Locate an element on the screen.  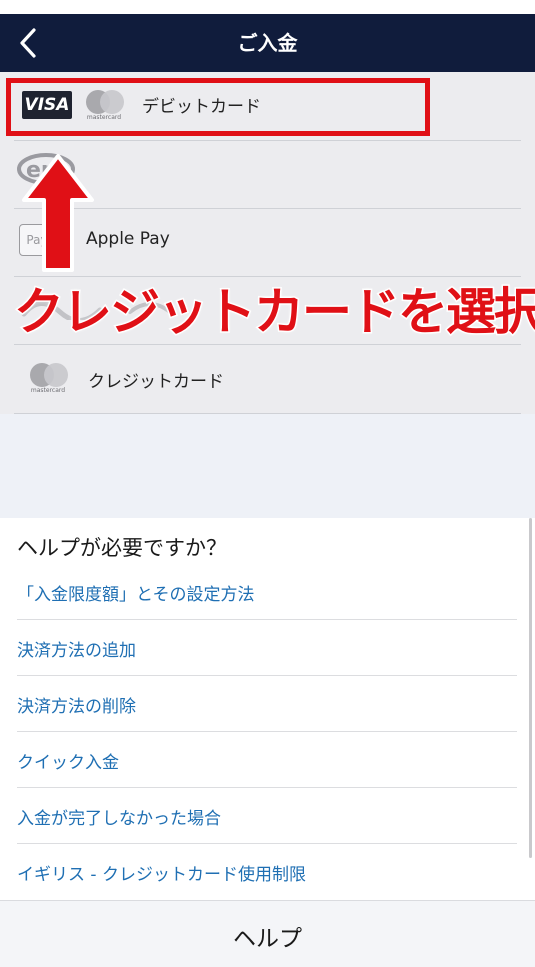
highlight-box is located at coordinates (218, 107).